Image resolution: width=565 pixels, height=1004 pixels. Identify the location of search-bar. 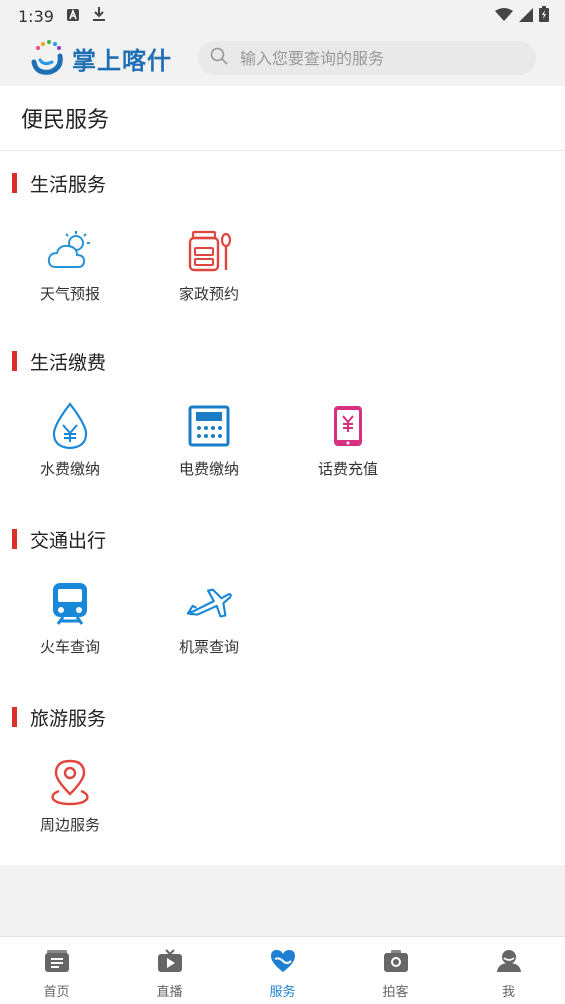
(367, 58).